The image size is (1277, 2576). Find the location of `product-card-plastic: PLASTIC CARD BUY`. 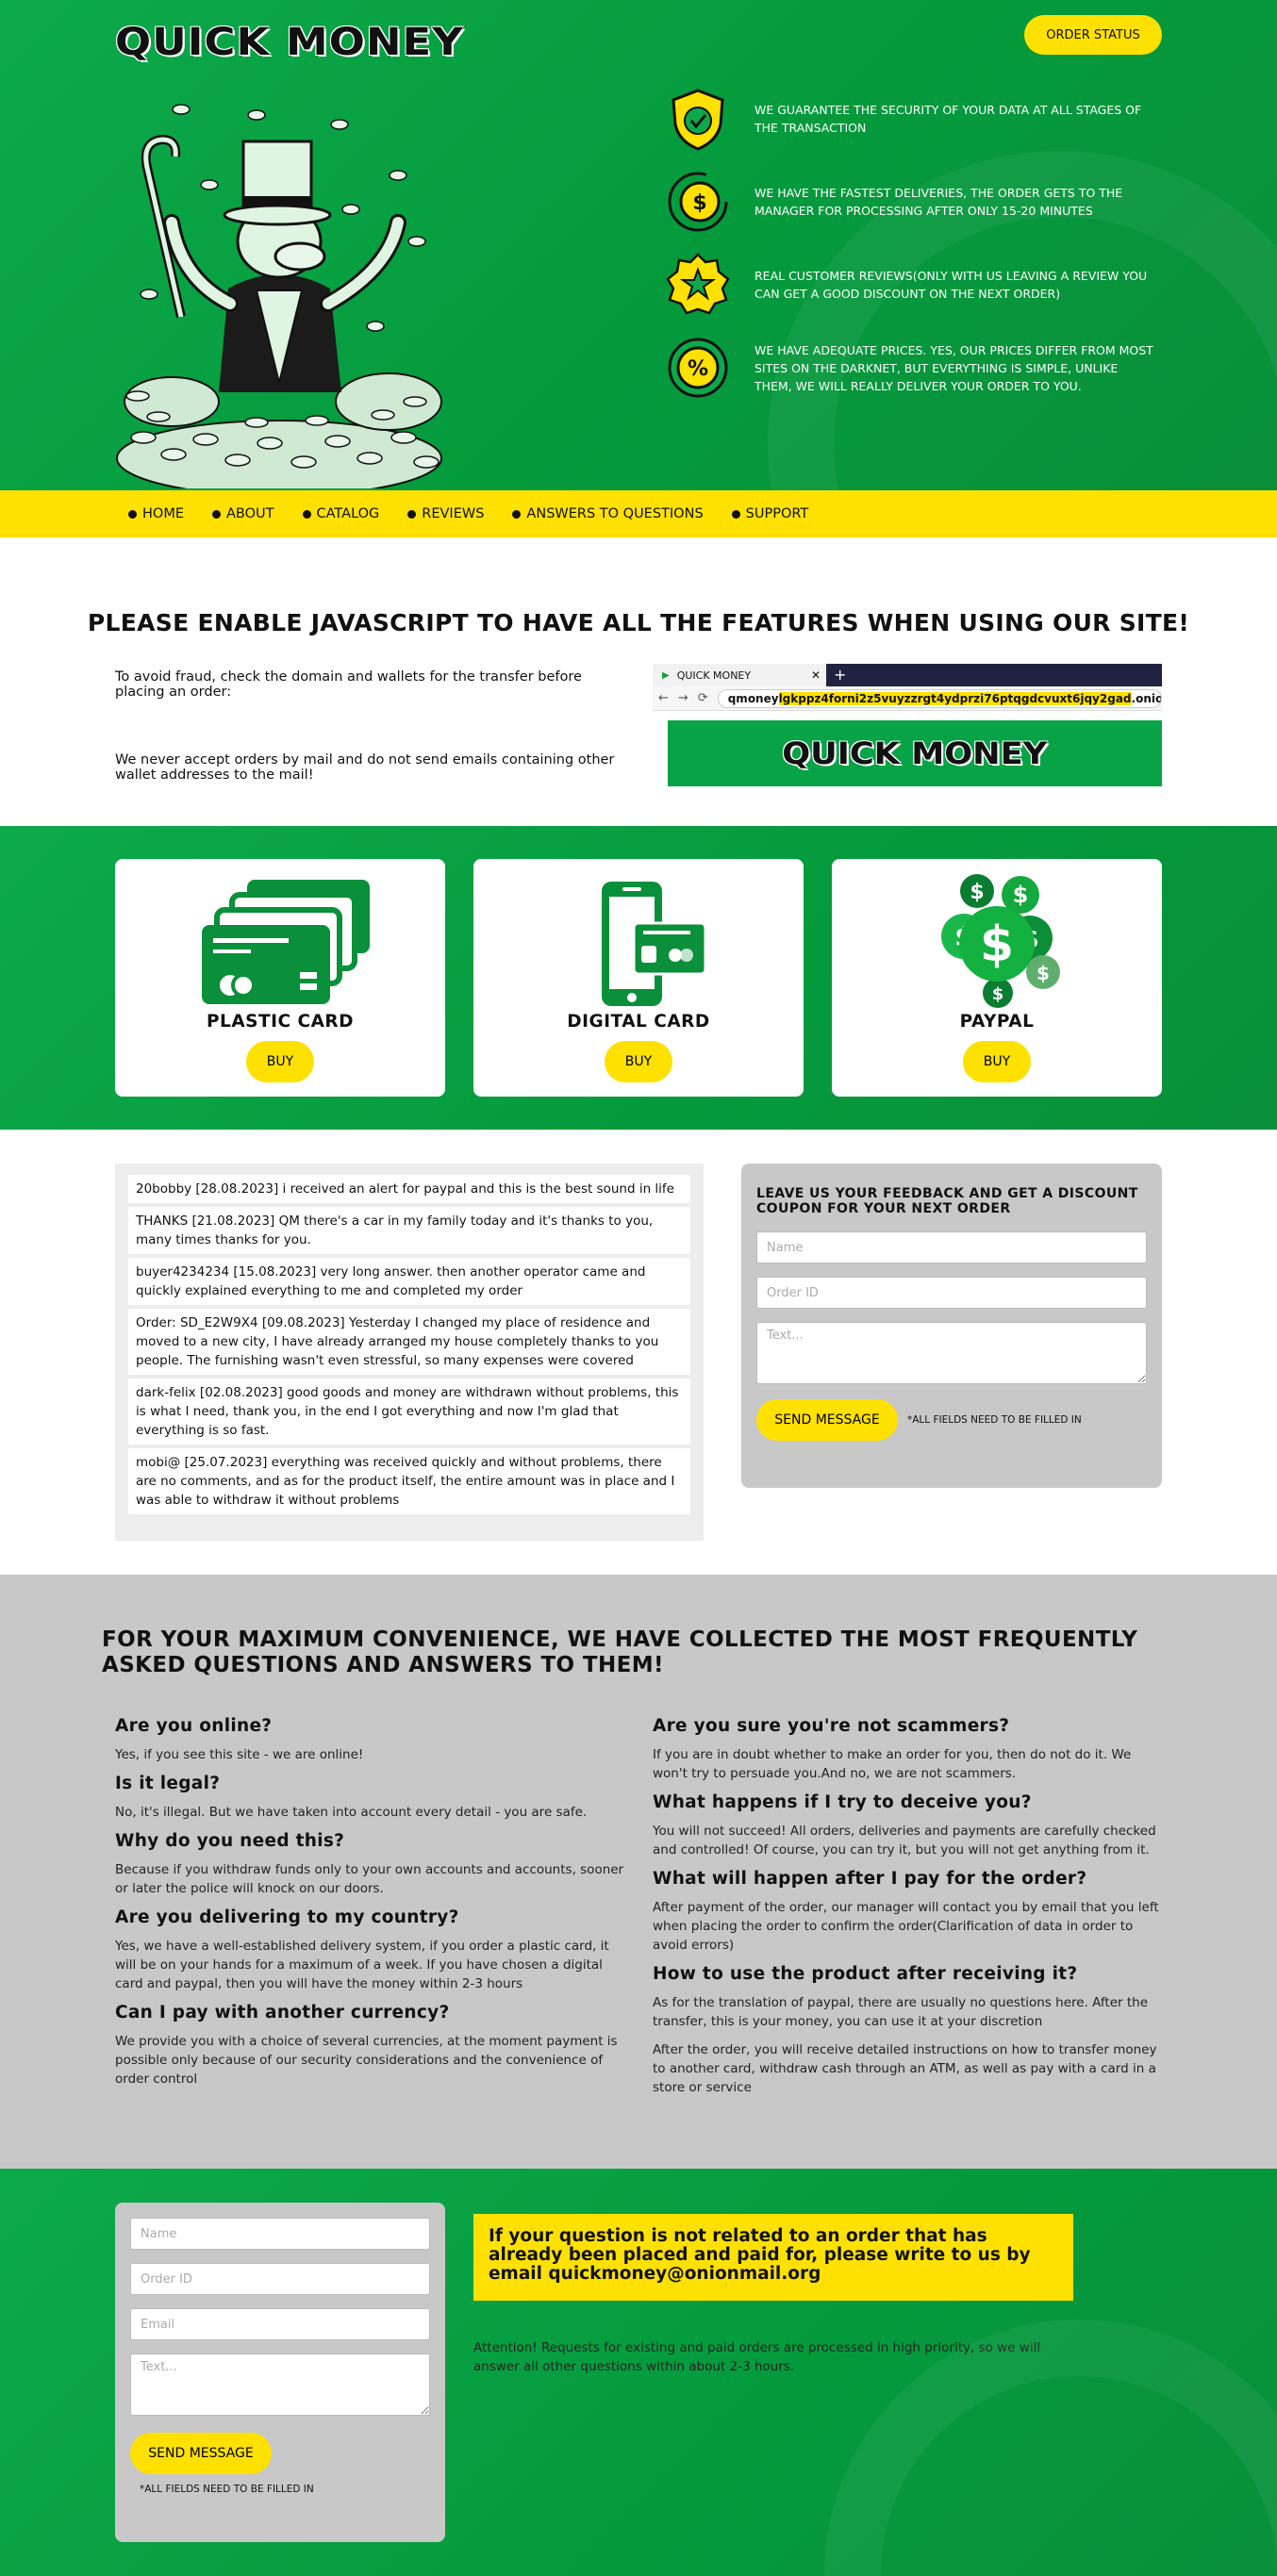

product-card-plastic: PLASTIC CARD BUY is located at coordinates (280, 978).